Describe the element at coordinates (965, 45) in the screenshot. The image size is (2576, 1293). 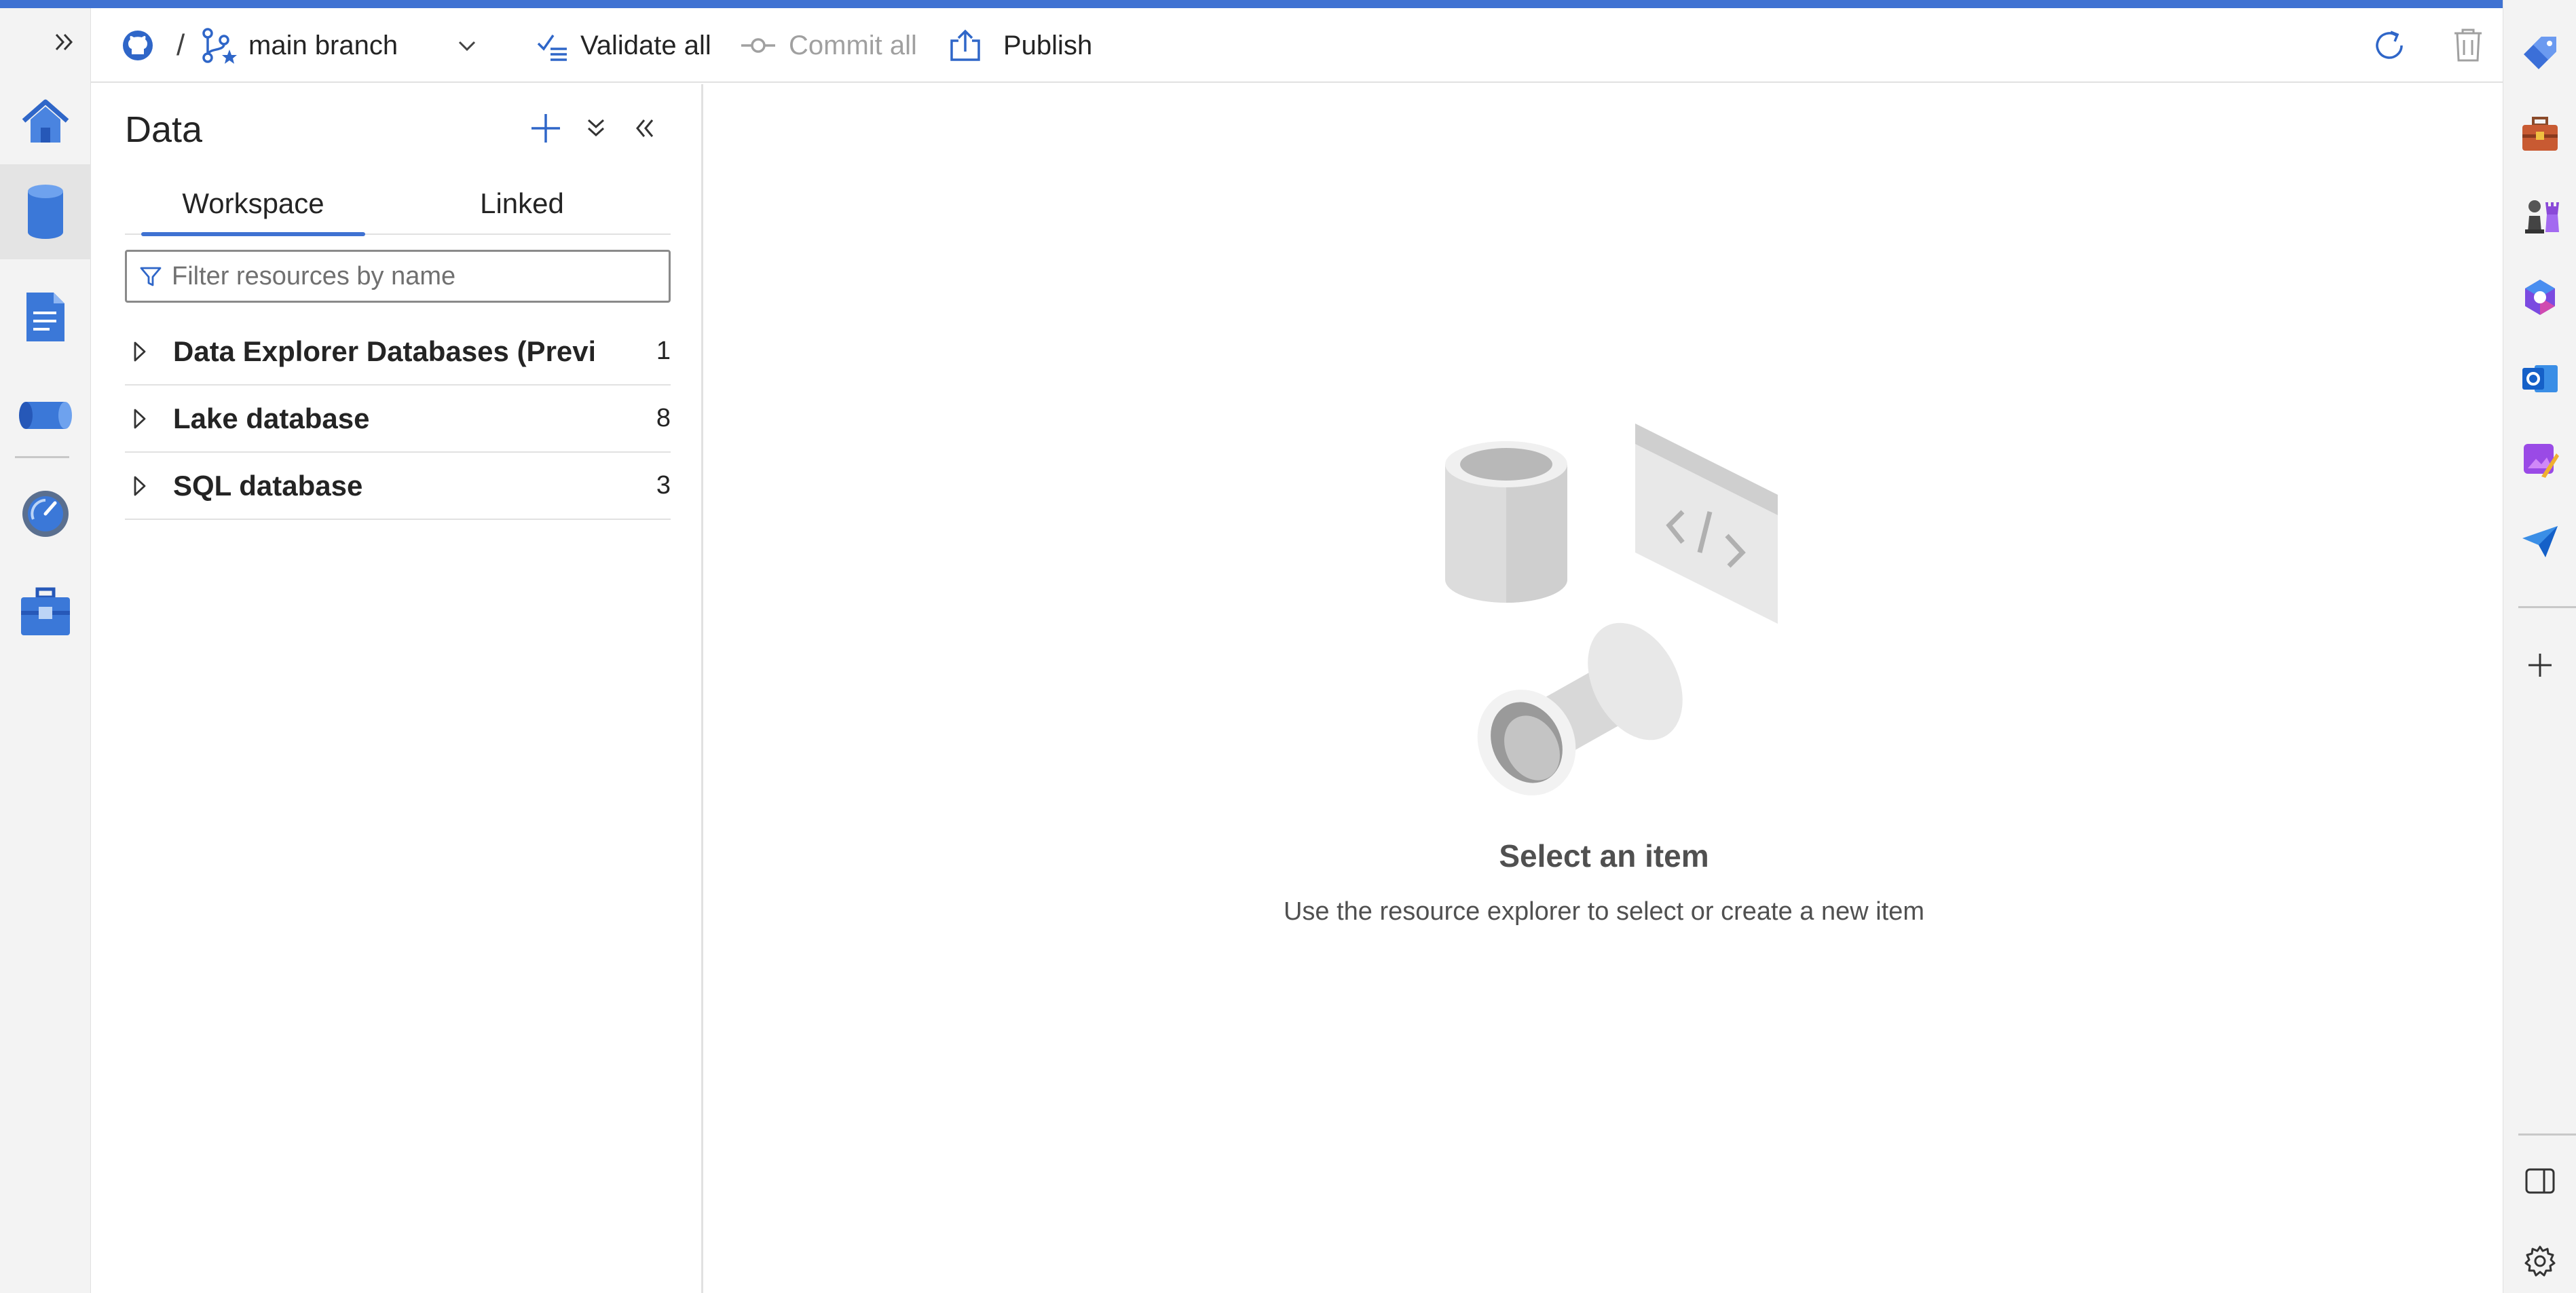
I see `publish-upload-icon` at that location.